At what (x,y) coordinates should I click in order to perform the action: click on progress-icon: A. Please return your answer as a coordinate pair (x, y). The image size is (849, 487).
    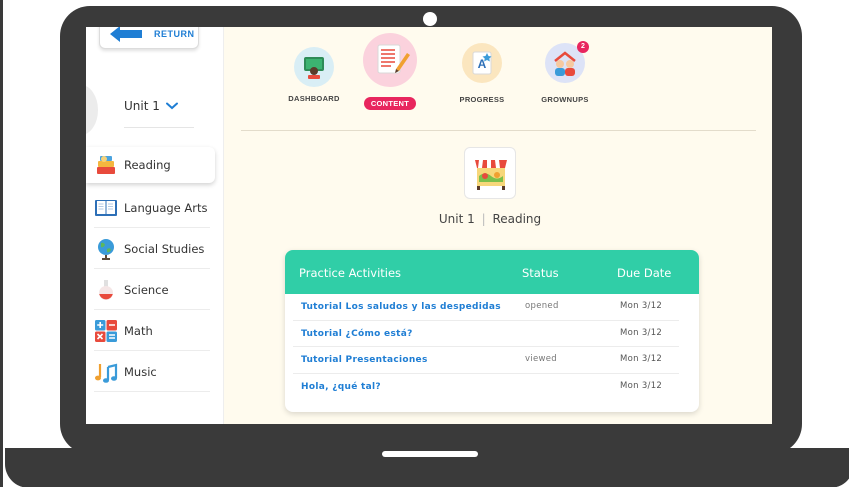
    Looking at the image, I should click on (482, 63).